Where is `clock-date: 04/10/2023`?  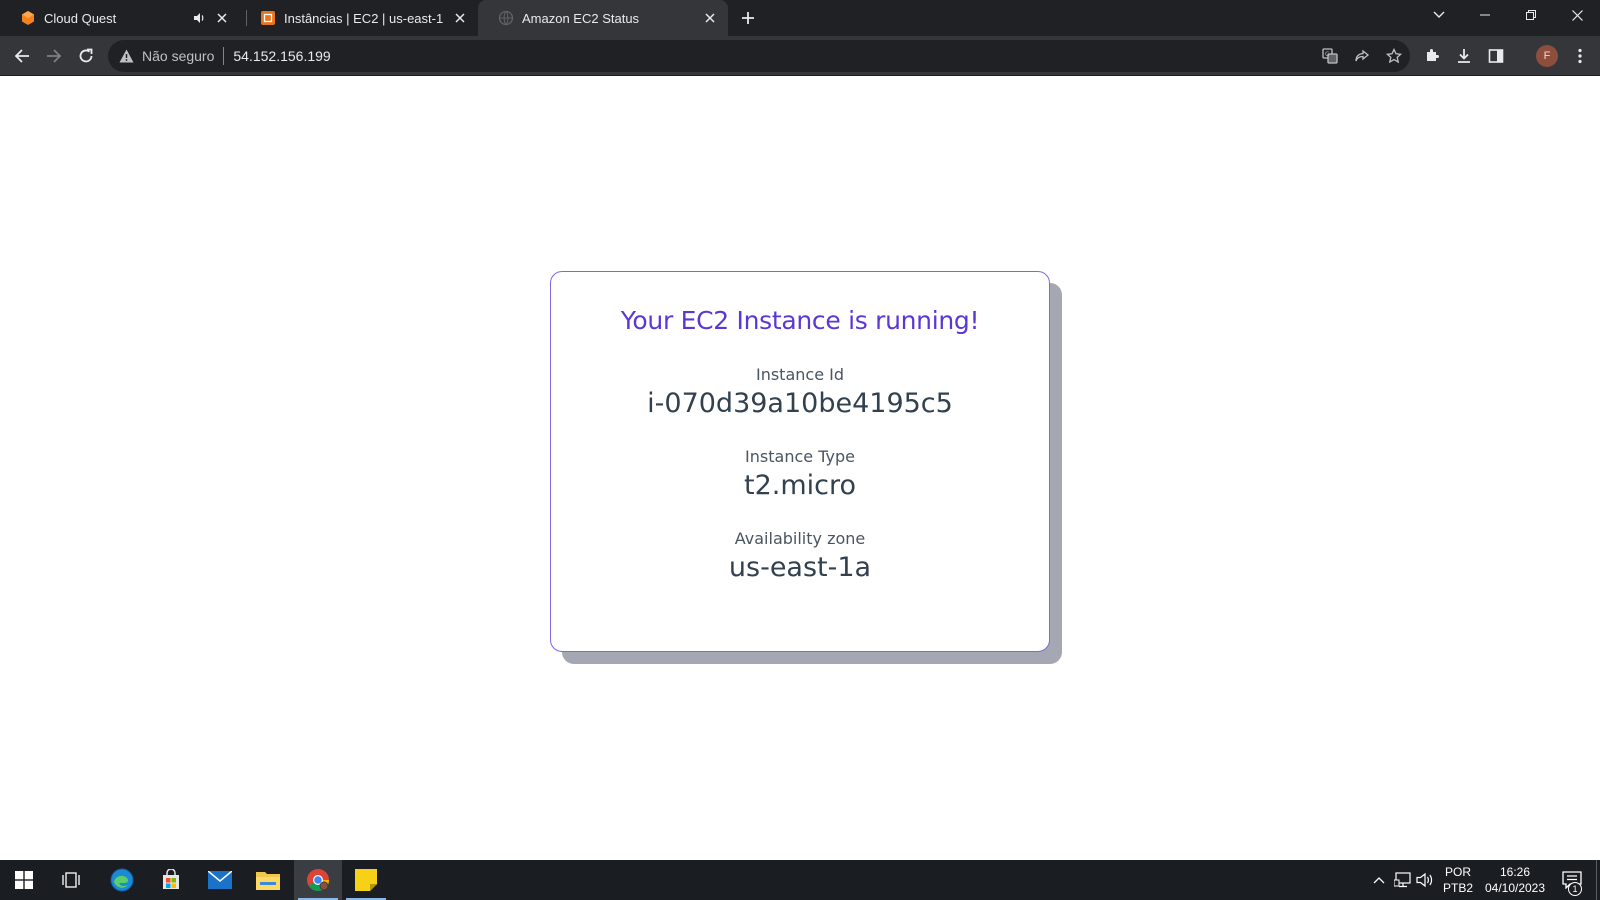 clock-date: 04/10/2023 is located at coordinates (1515, 888).